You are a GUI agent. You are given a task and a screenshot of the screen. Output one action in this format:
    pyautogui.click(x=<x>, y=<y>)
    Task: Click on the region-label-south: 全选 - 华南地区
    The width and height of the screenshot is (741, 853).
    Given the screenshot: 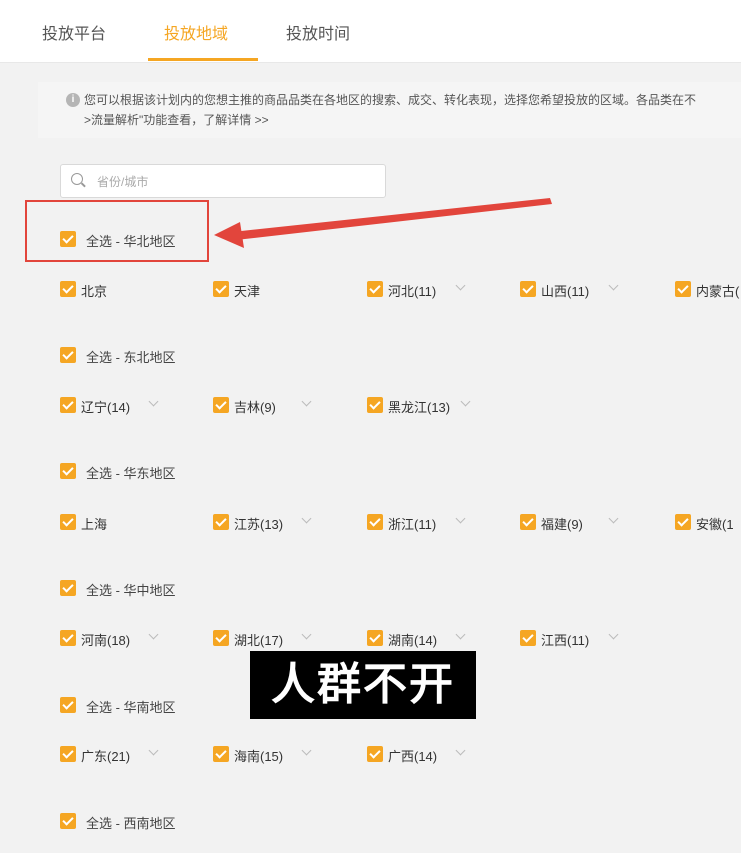 What is the action you would take?
    pyautogui.click(x=131, y=707)
    